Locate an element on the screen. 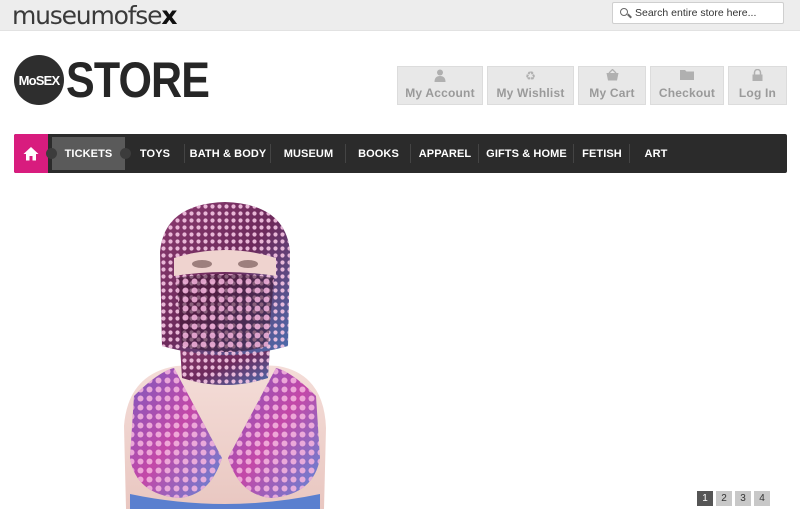 The height and width of the screenshot is (509, 800). nav-apparel-label: APPAREL is located at coordinates (445, 153).